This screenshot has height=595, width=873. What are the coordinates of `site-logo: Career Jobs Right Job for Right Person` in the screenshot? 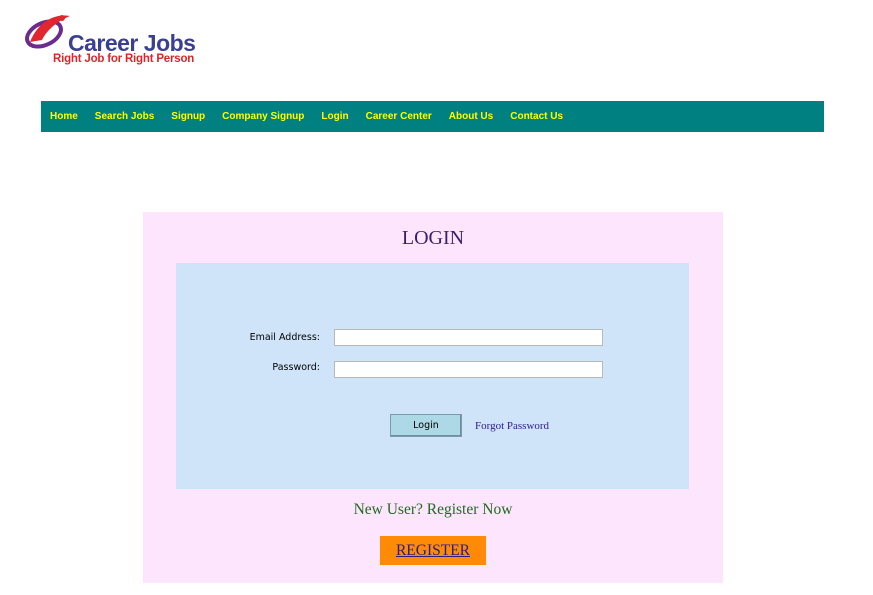 It's located at (122, 40).